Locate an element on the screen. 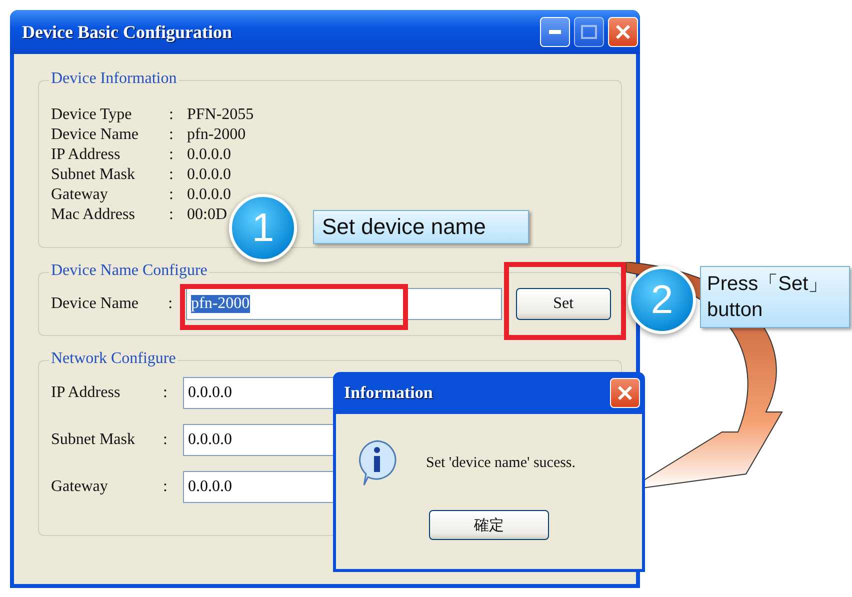 The height and width of the screenshot is (597, 852). callout-label: Set device name is located at coordinates (421, 227).